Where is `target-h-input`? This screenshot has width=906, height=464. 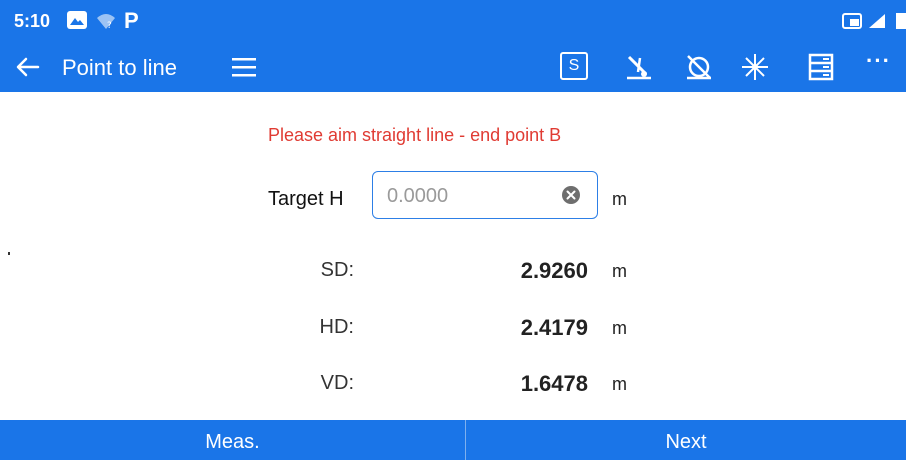
target-h-input is located at coordinates (472, 196).